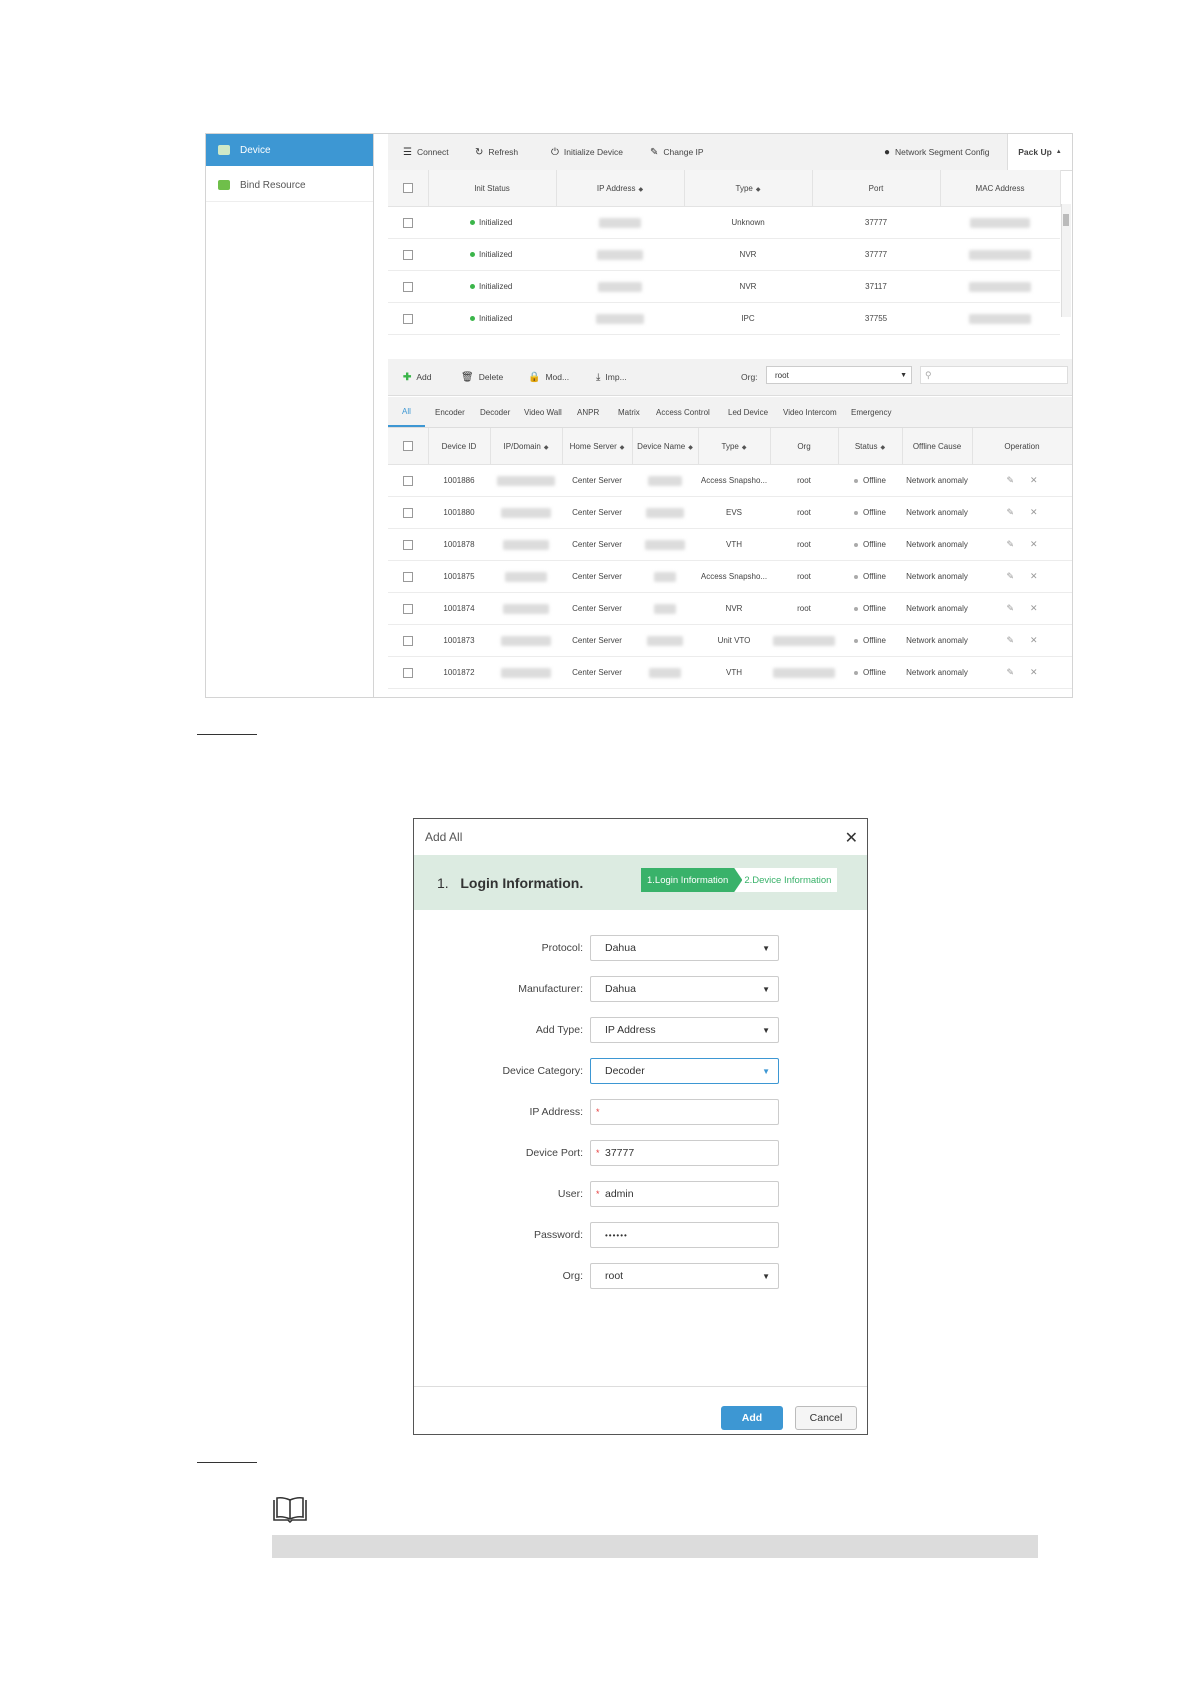 The width and height of the screenshot is (1191, 1684). I want to click on delete-device-button: 🗑 Delete, so click(482, 377).